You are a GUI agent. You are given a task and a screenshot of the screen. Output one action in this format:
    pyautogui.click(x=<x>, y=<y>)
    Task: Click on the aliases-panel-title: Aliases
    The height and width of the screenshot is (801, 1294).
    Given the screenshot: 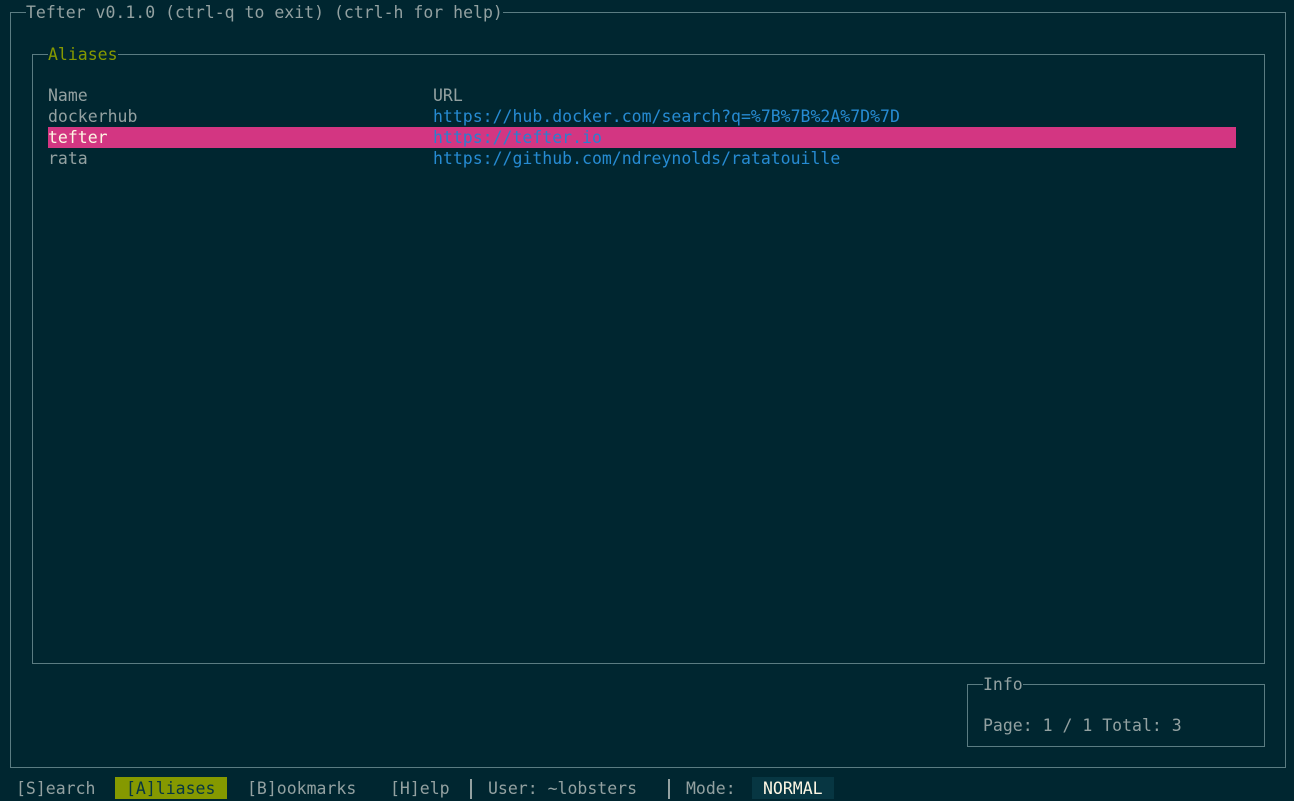 What is the action you would take?
    pyautogui.click(x=83, y=54)
    